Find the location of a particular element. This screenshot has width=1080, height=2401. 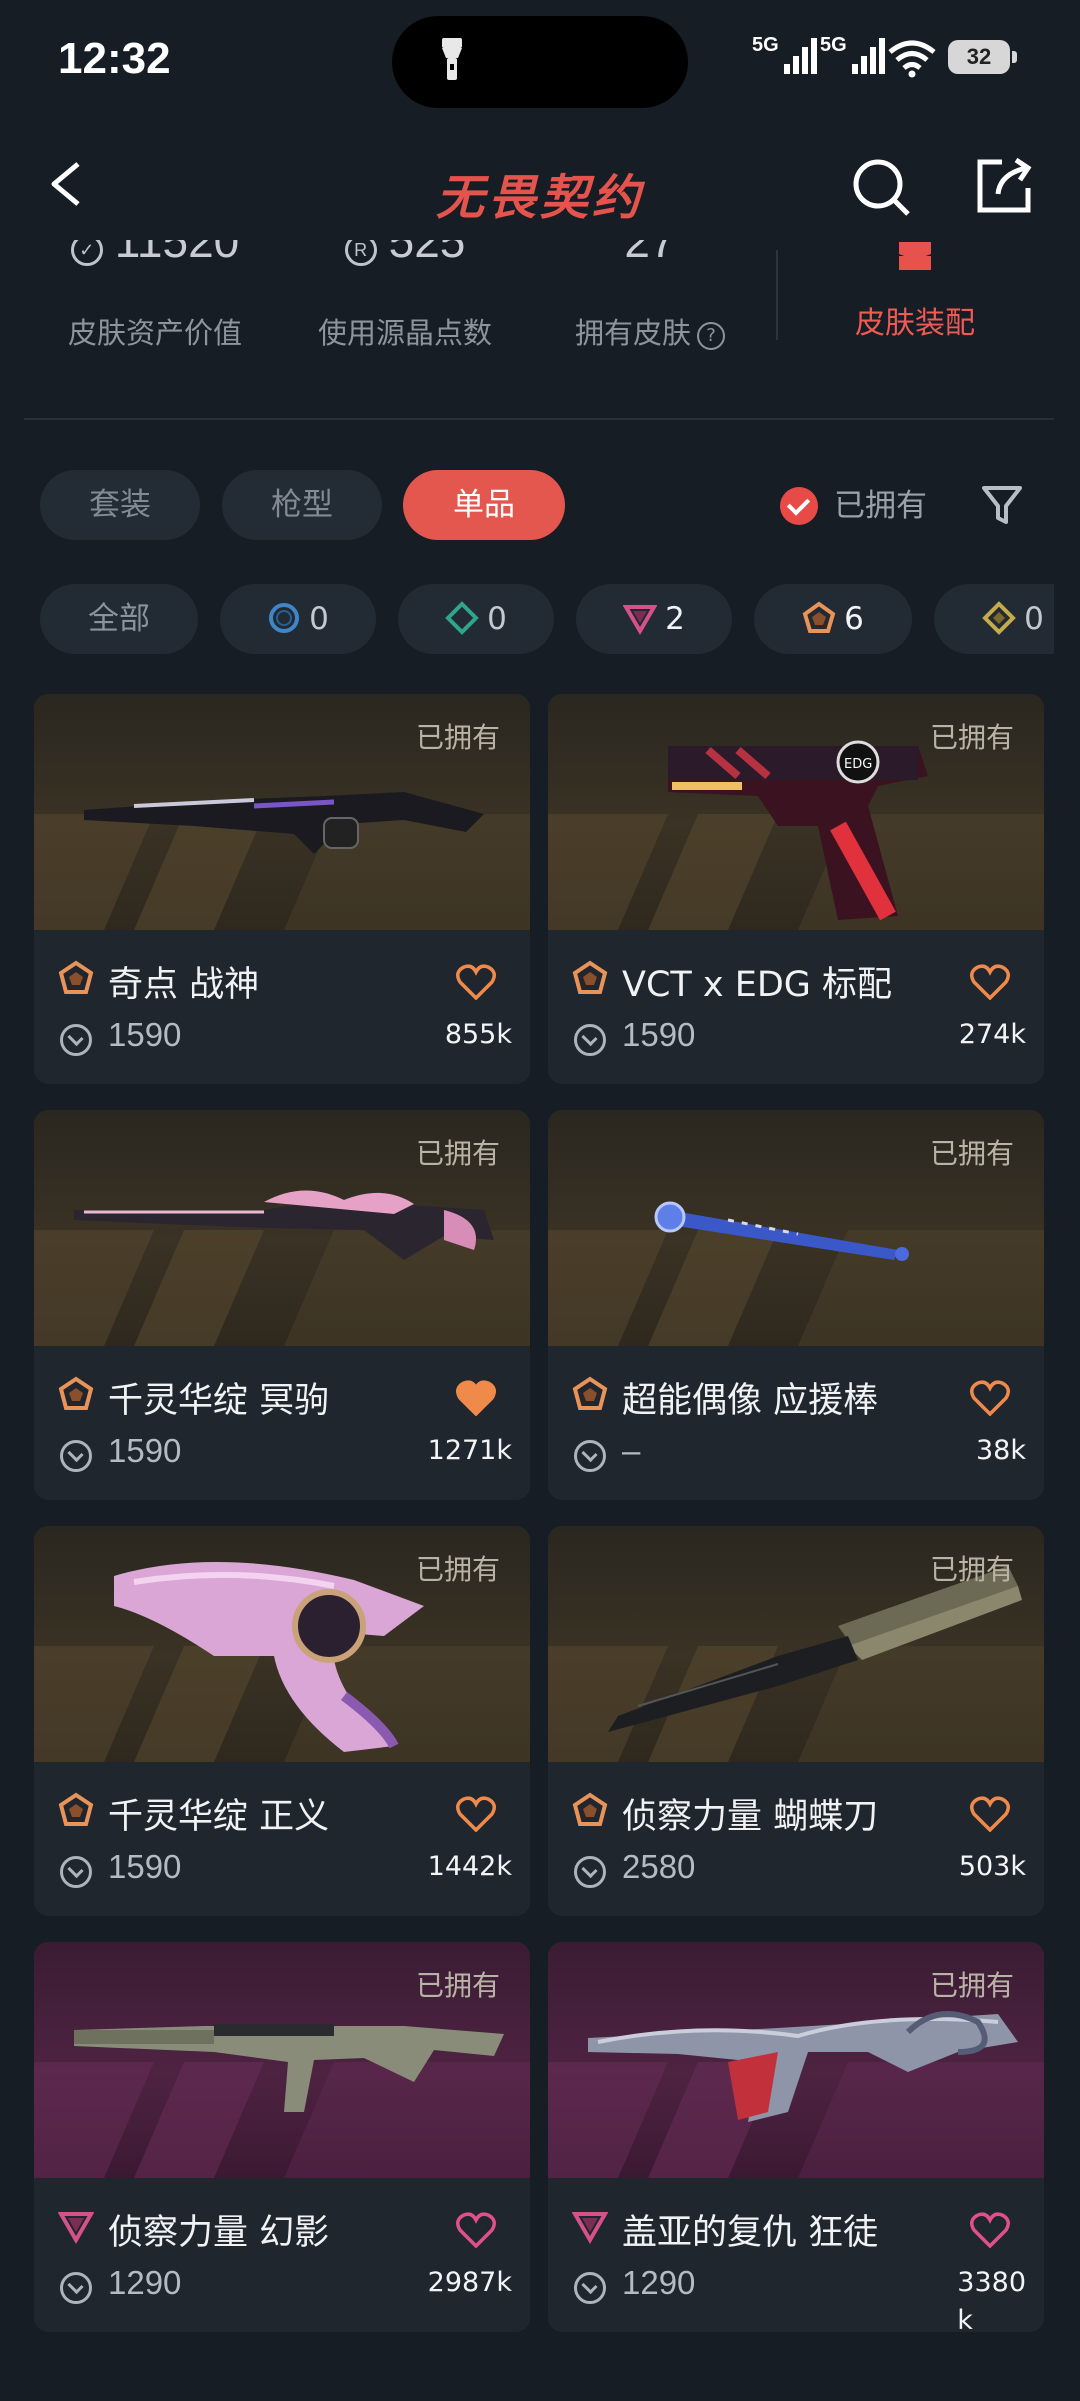

clock: 12:32 is located at coordinates (114, 58).